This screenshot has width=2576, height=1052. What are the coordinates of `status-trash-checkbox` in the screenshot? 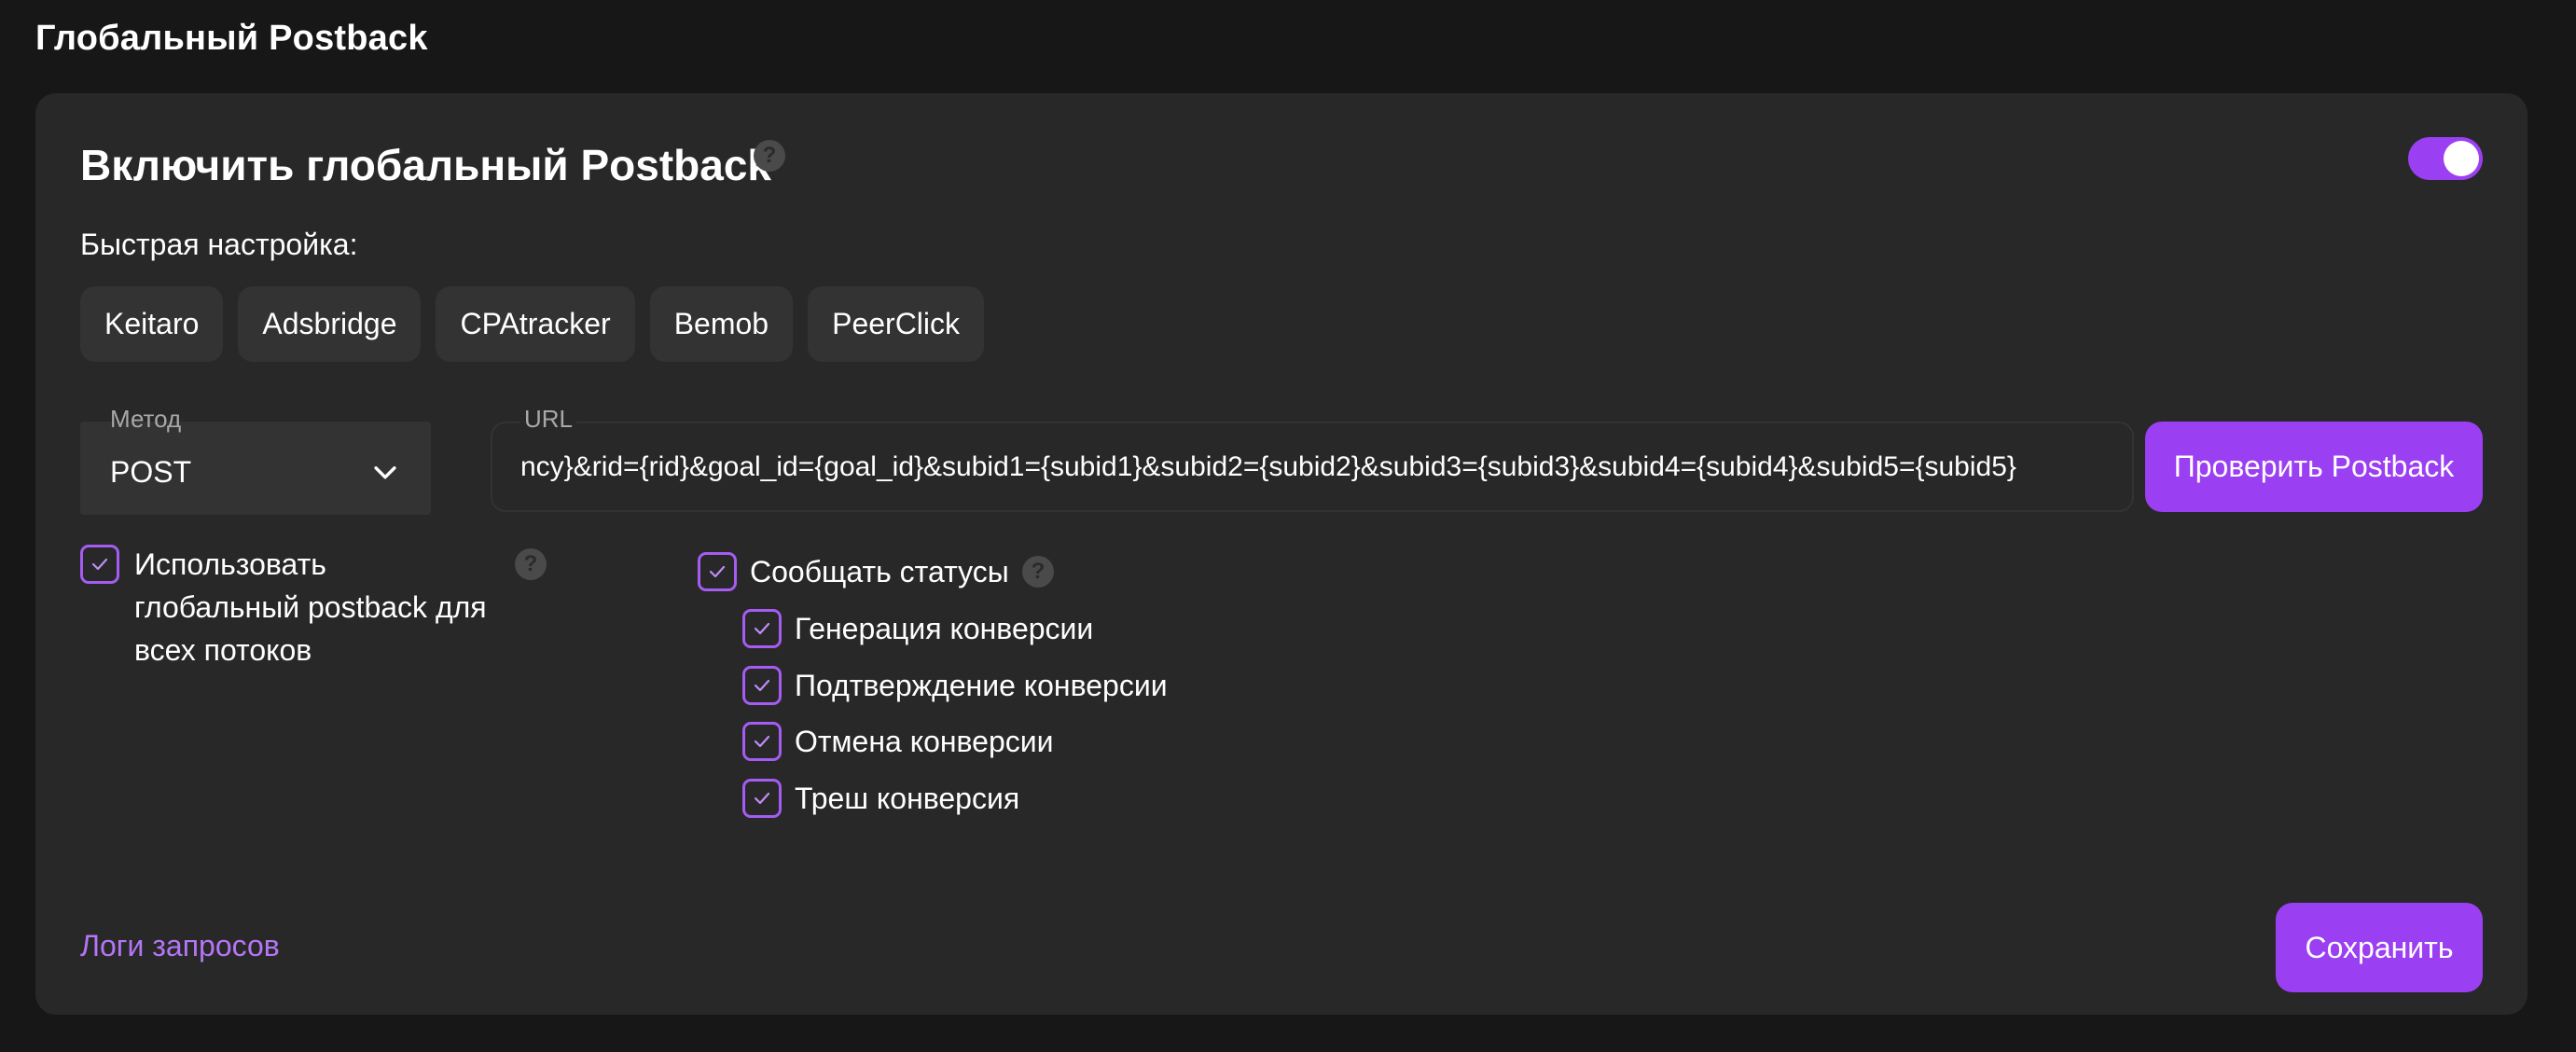 It's located at (762, 798).